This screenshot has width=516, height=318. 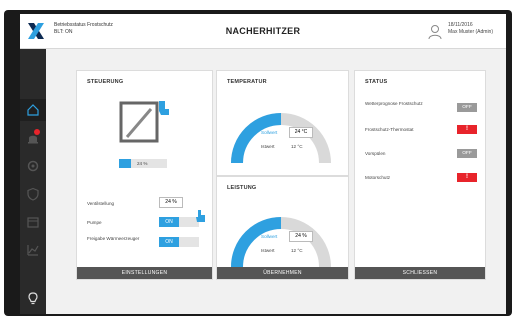 I want to click on temperatur-title: TEMPERATUR, so click(x=247, y=82).